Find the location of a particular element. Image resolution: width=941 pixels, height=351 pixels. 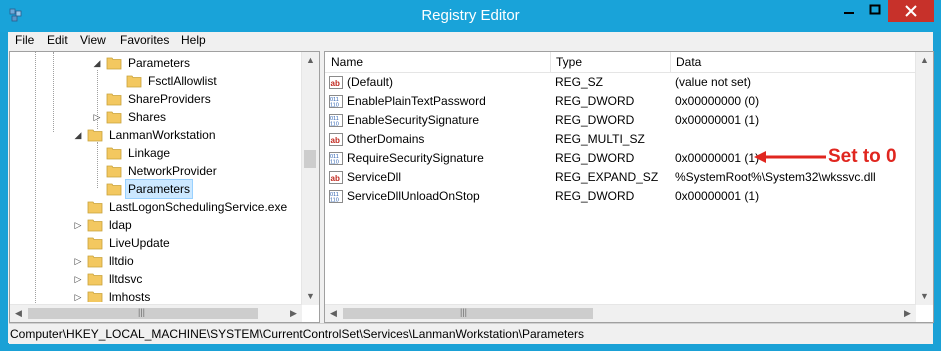

tree-node: NetworkProvider is located at coordinates (155, 171).